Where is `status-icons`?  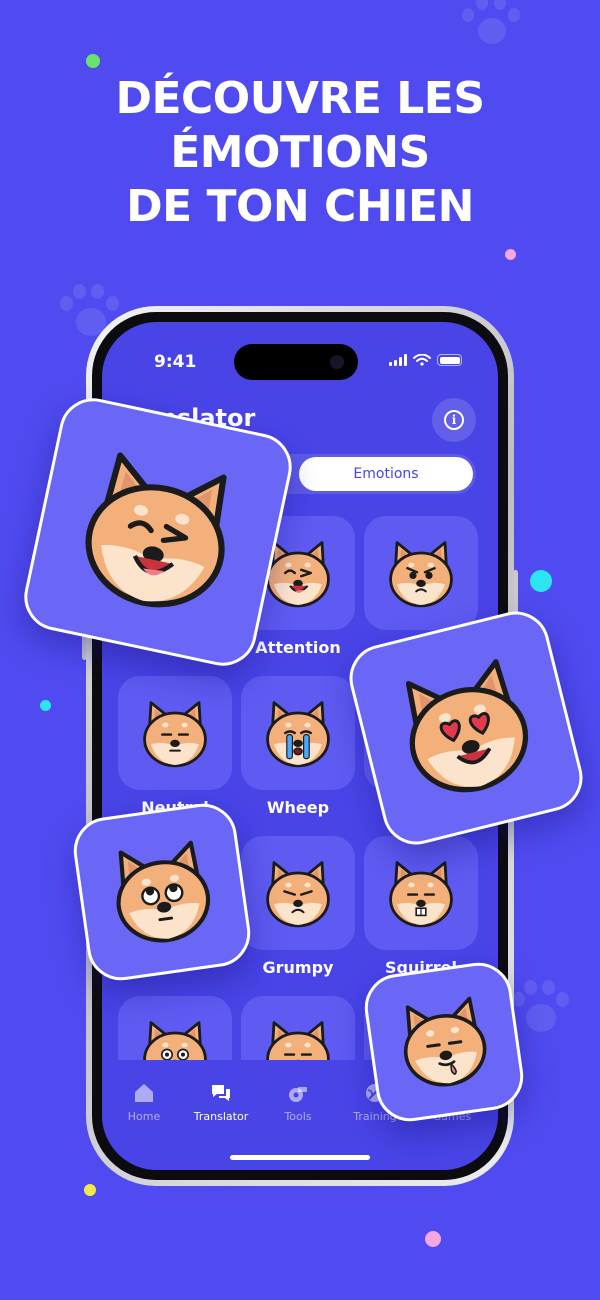 status-icons is located at coordinates (425, 360).